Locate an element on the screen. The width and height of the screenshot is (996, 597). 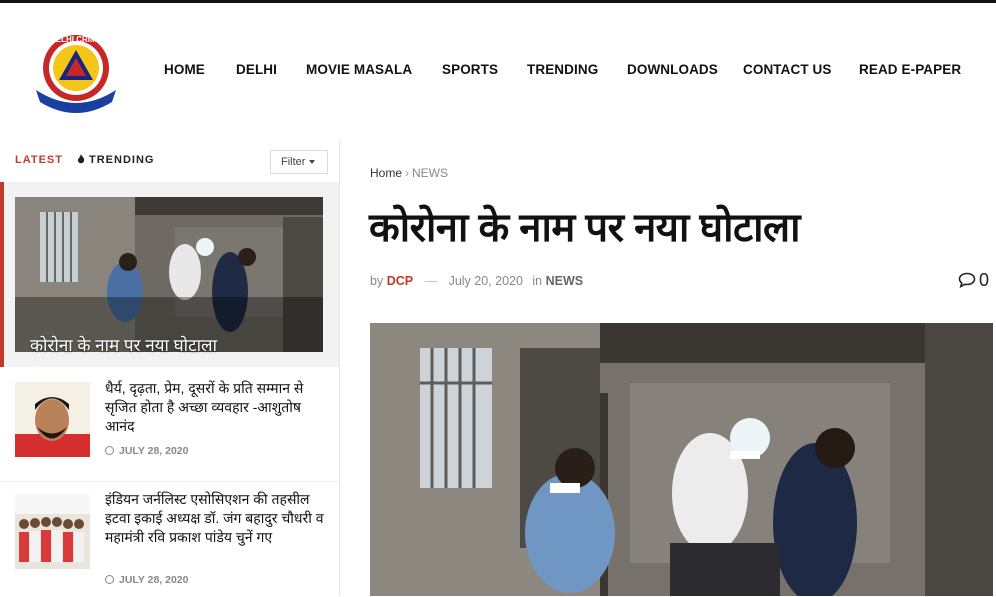
tab-trending-label: TRENDING is located at coordinates (122, 160).